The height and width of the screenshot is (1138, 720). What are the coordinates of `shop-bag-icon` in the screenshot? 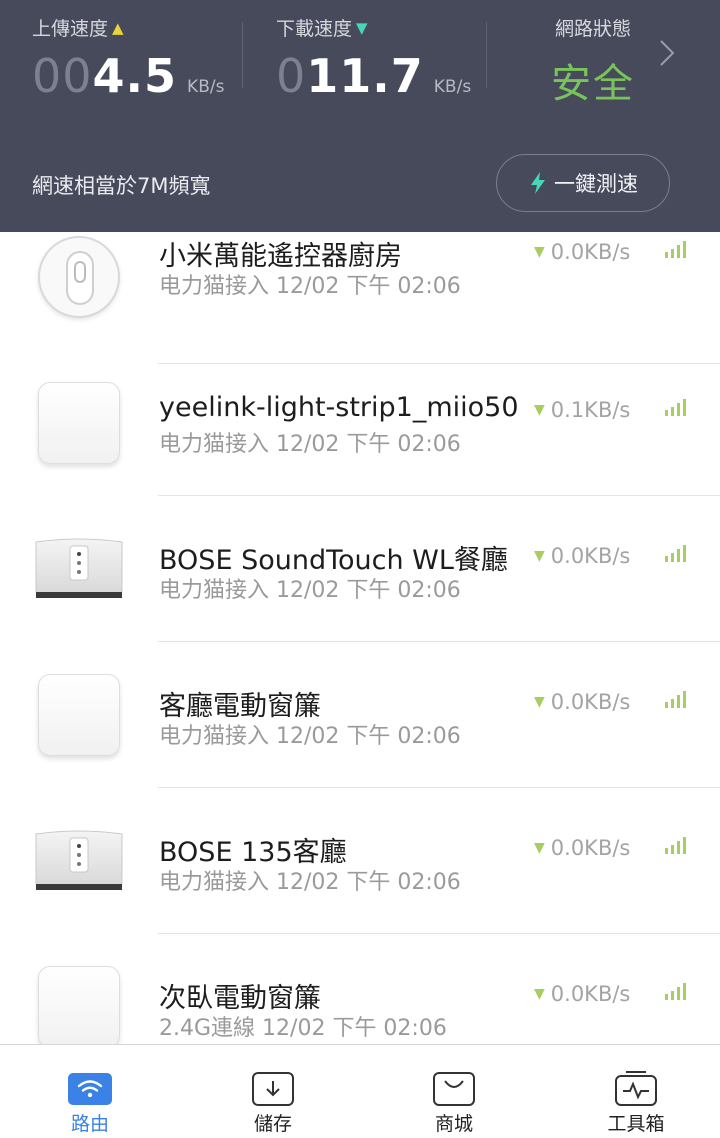 It's located at (454, 1089).